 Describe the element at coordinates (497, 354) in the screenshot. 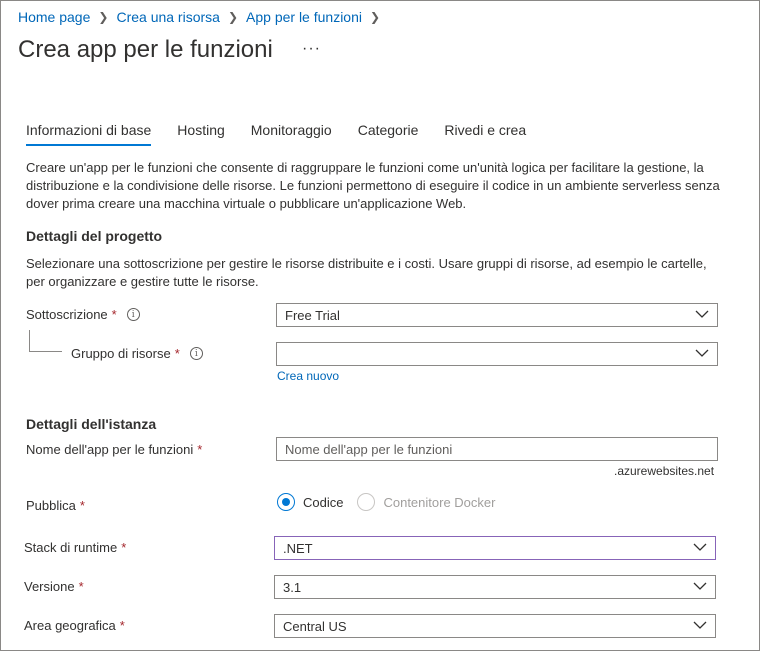

I see `resource-group-select` at that location.